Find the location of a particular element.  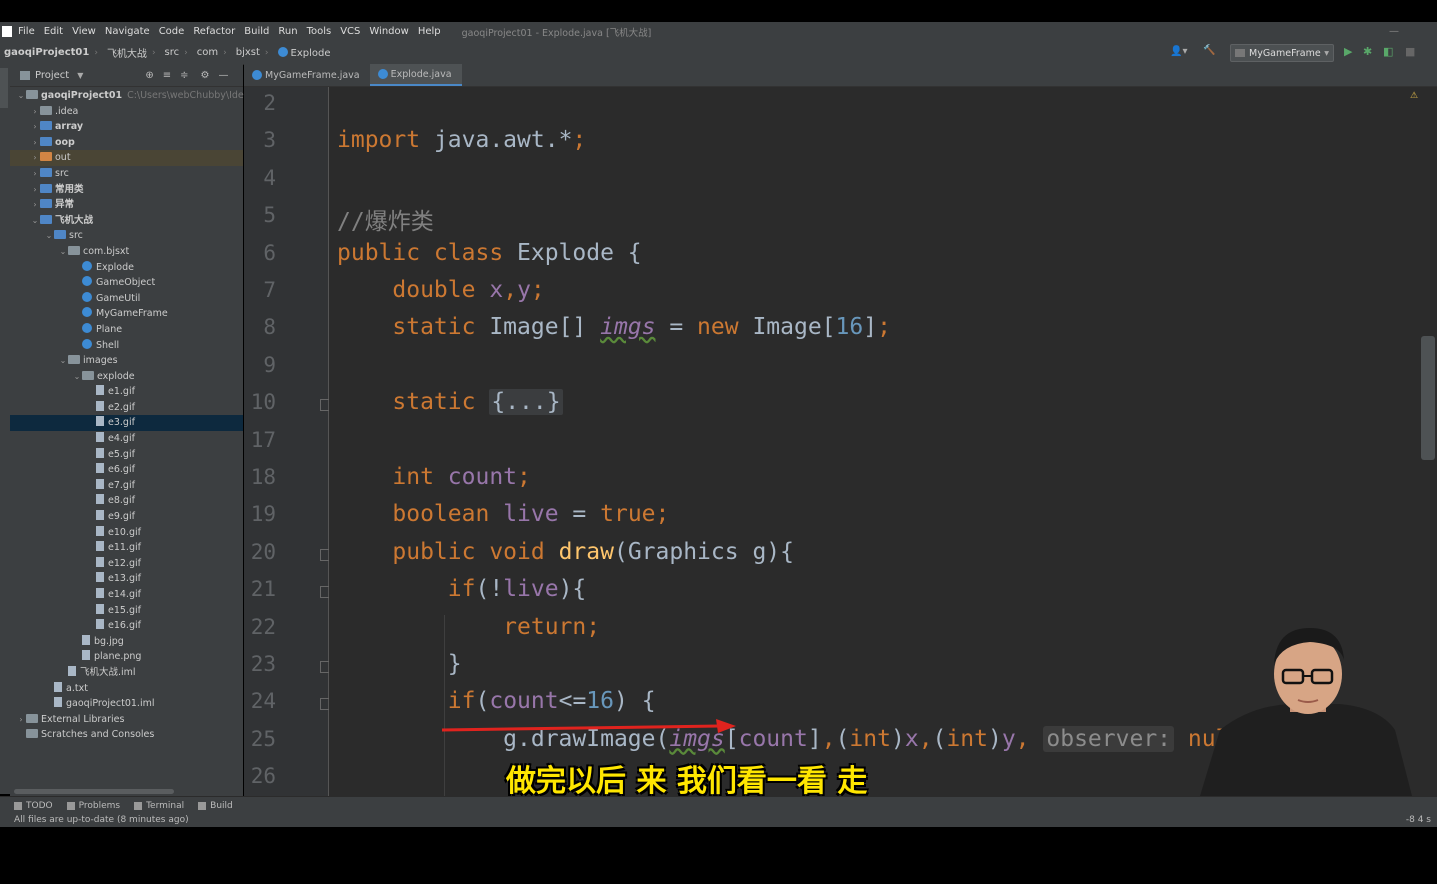

locate-icon: ⊕ is located at coordinates (149, 75).